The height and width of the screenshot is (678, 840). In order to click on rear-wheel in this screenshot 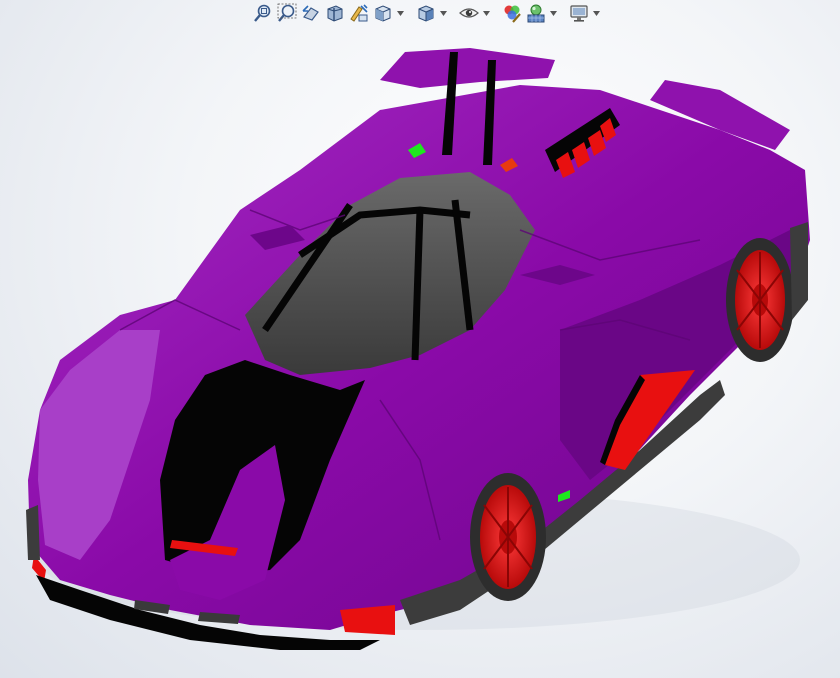, I will do `click(760, 300)`.